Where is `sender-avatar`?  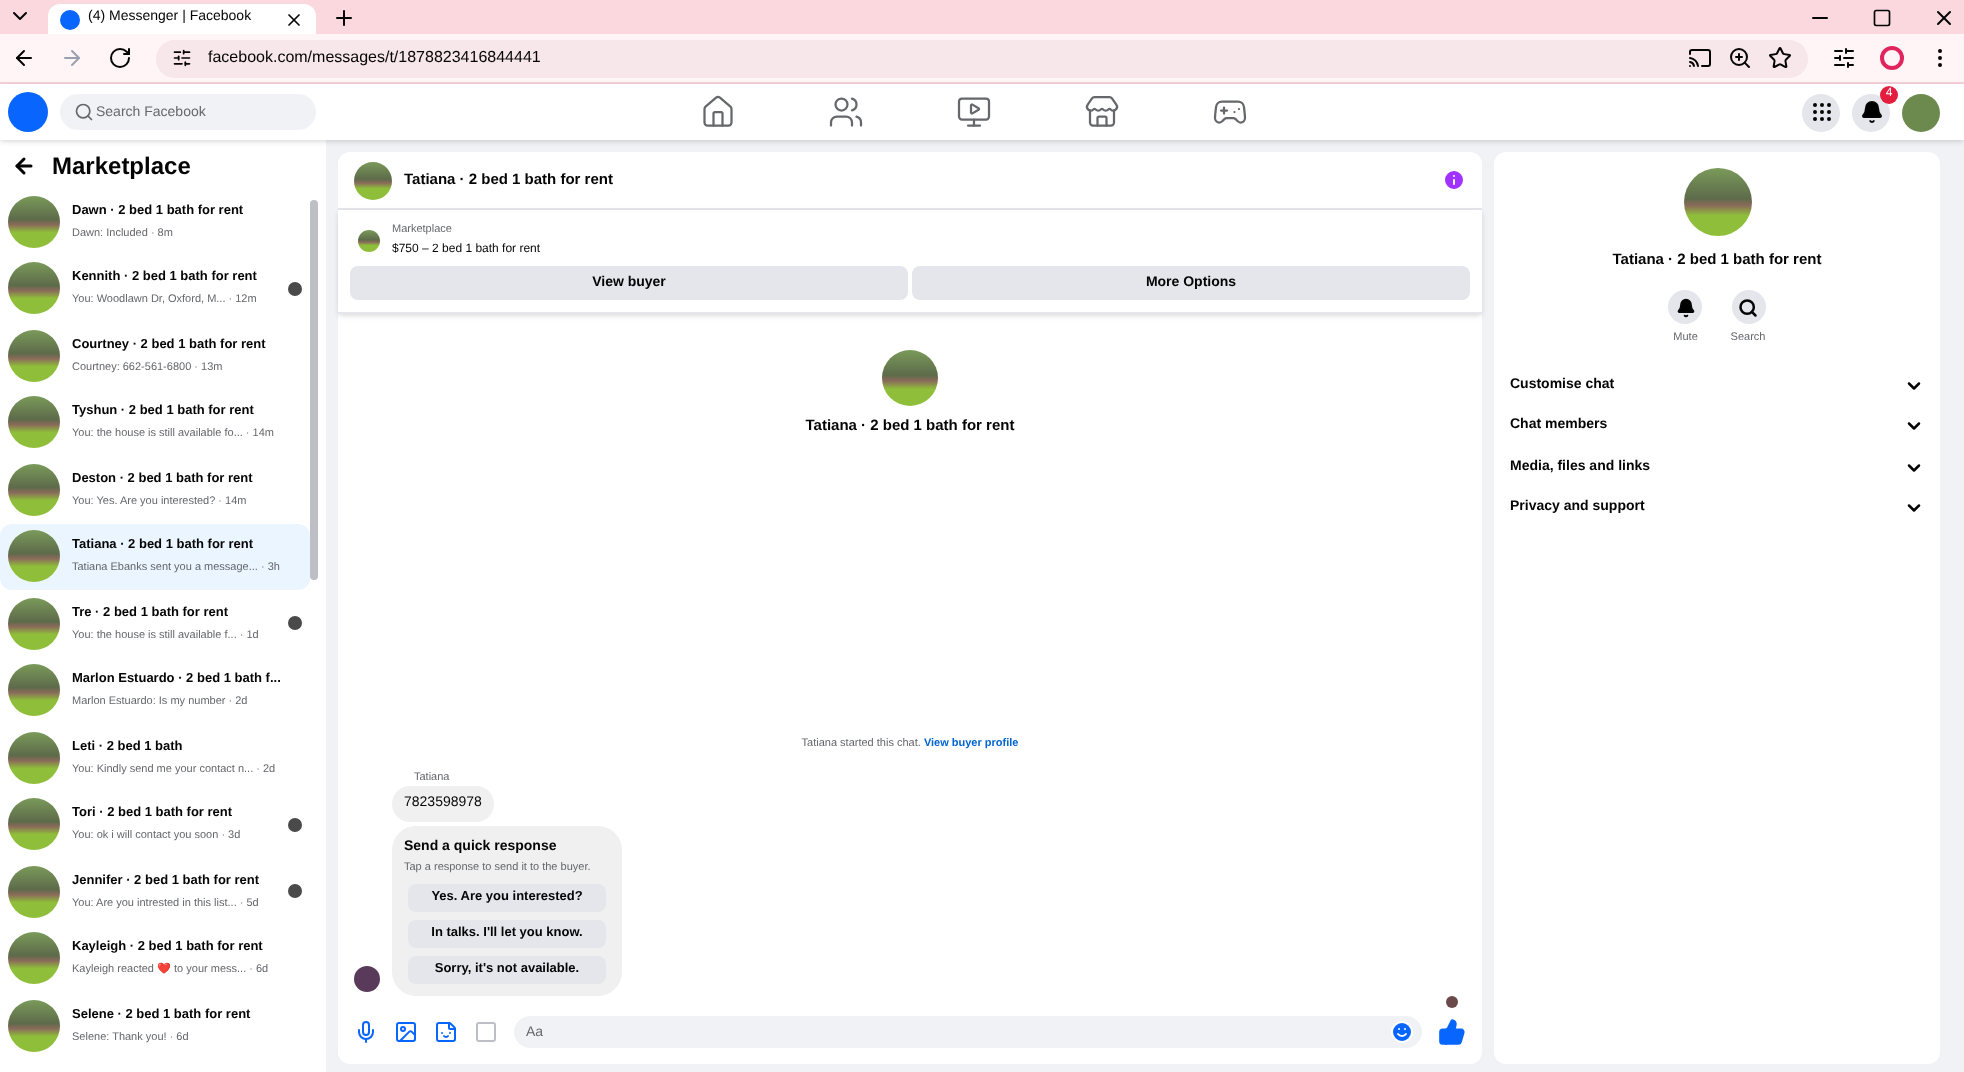 sender-avatar is located at coordinates (367, 979).